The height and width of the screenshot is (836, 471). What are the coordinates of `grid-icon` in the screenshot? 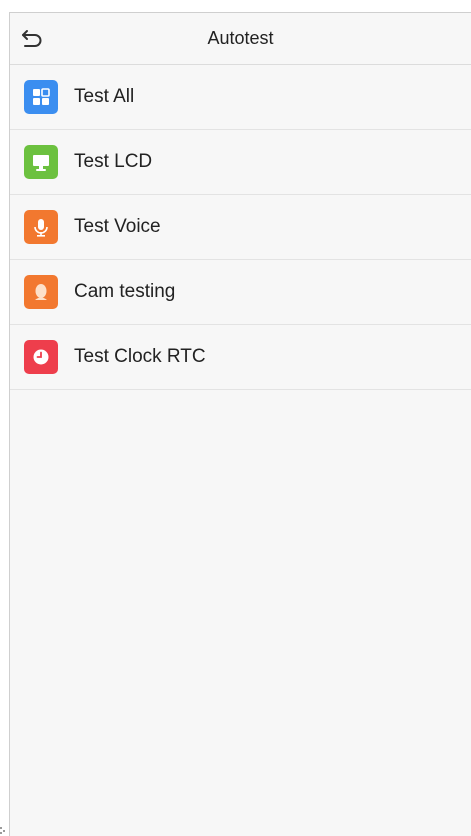 It's located at (41, 97).